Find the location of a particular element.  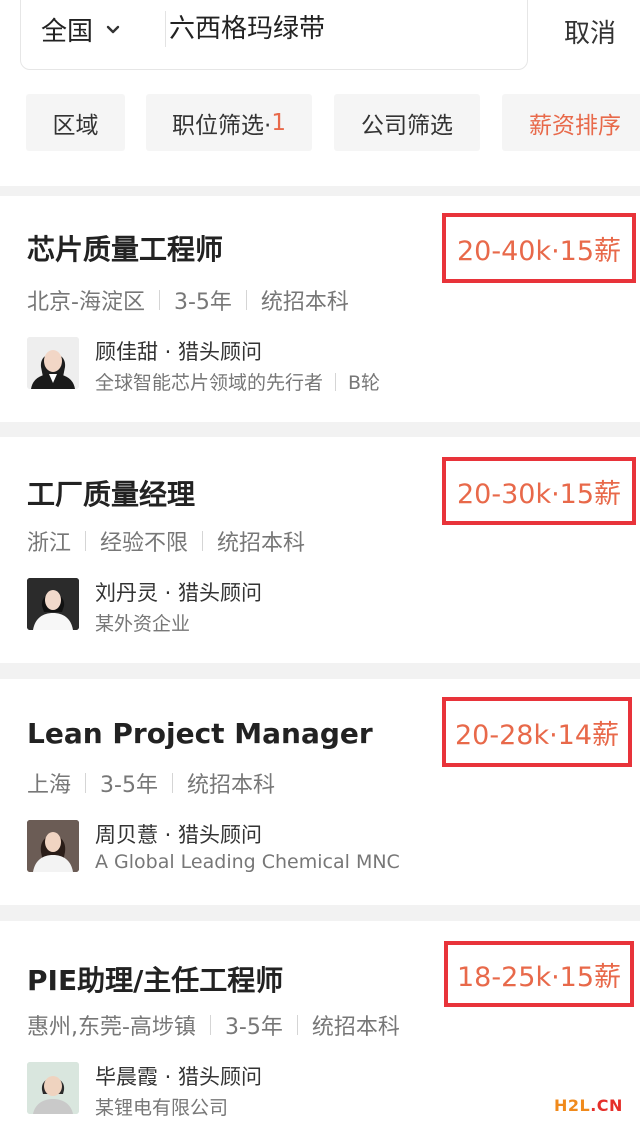

consultant-name: 毕晨霞 · 猎头顾问 is located at coordinates (179, 1077).